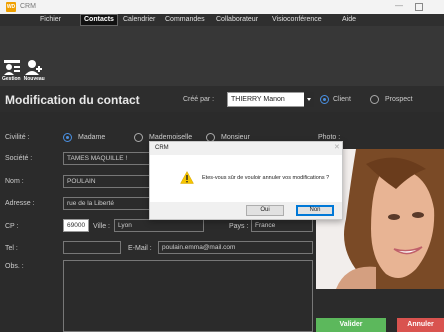 The height and width of the screenshot is (332, 444). I want to click on menu-fichier: Fichier, so click(50, 20).